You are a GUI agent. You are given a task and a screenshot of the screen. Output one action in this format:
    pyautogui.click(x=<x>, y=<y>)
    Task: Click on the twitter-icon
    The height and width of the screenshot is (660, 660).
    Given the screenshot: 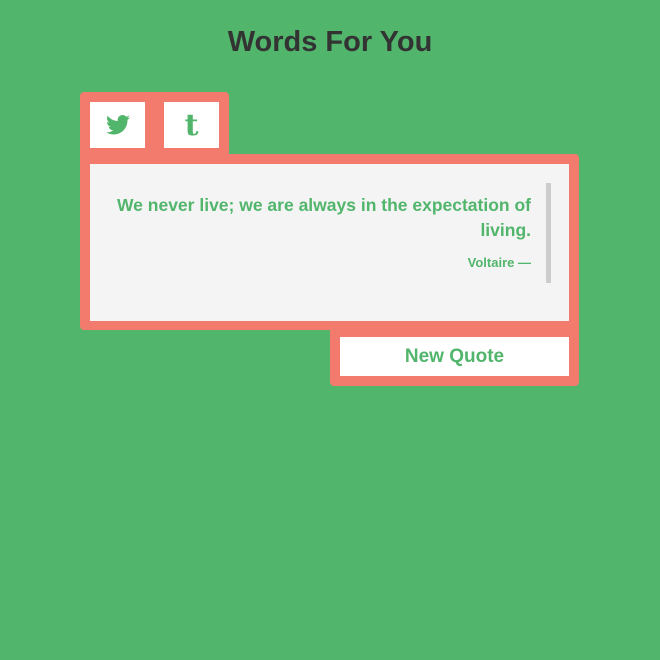 What is the action you would take?
    pyautogui.click(x=117, y=125)
    